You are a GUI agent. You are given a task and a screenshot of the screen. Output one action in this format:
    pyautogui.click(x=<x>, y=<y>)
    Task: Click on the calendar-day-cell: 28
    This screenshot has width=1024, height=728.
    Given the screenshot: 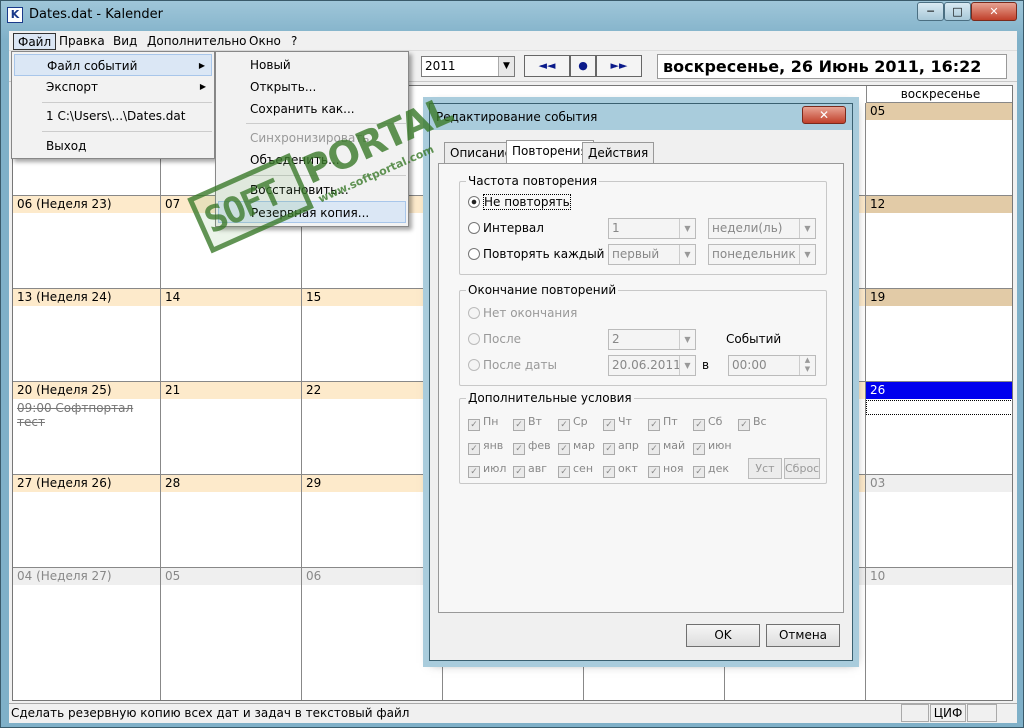 What is the action you would take?
    pyautogui.click(x=231, y=521)
    